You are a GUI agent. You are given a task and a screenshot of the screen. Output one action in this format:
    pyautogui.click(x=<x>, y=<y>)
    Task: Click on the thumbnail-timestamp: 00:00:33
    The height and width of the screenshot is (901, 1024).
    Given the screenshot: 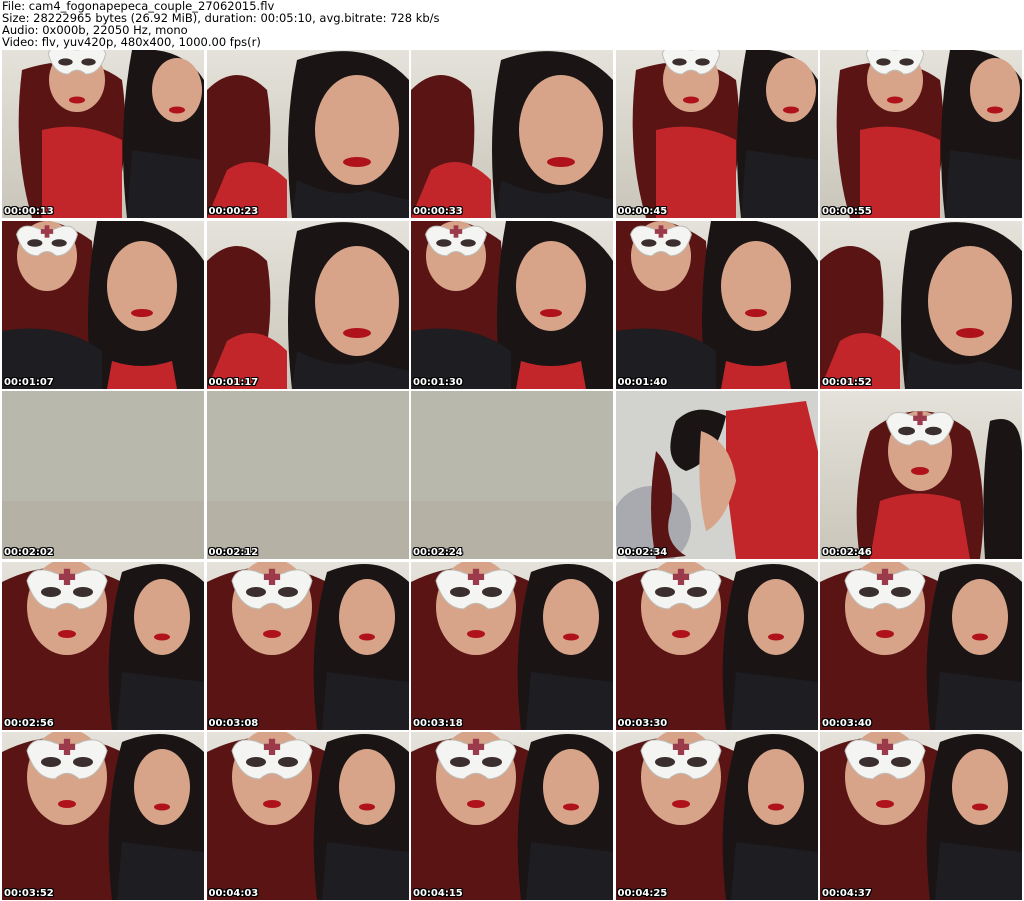 What is the action you would take?
    pyautogui.click(x=438, y=211)
    